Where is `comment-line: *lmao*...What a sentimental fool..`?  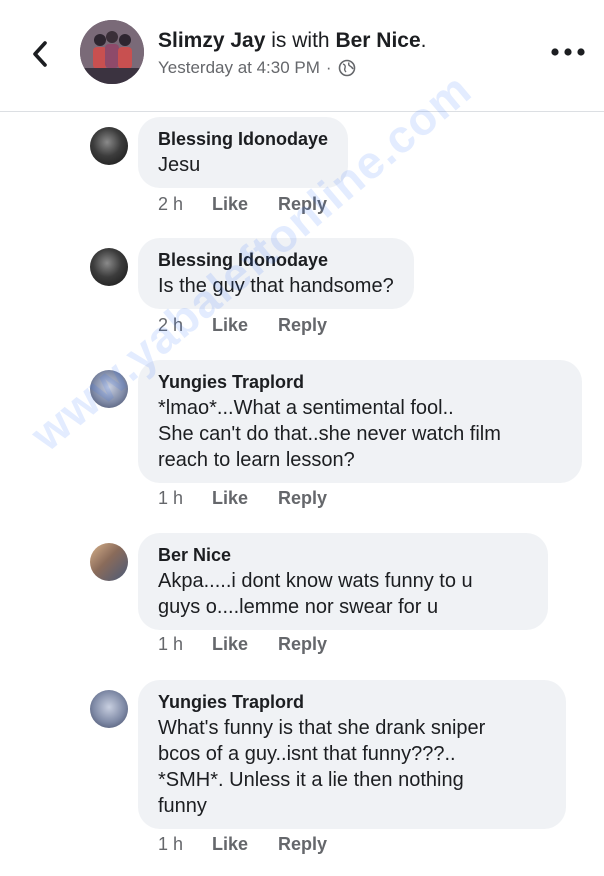 comment-line: *lmao*...What a sentimental fool.. is located at coordinates (306, 408).